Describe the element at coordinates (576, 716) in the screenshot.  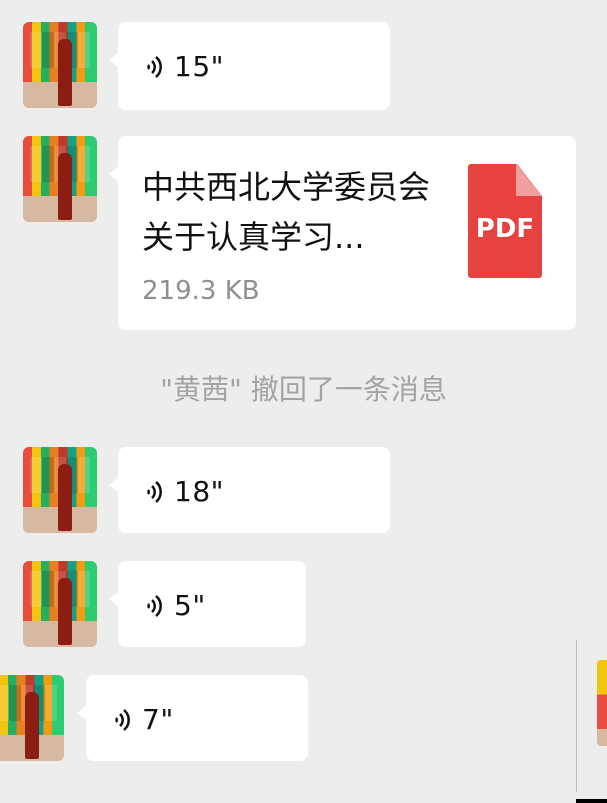
I see `divider` at that location.